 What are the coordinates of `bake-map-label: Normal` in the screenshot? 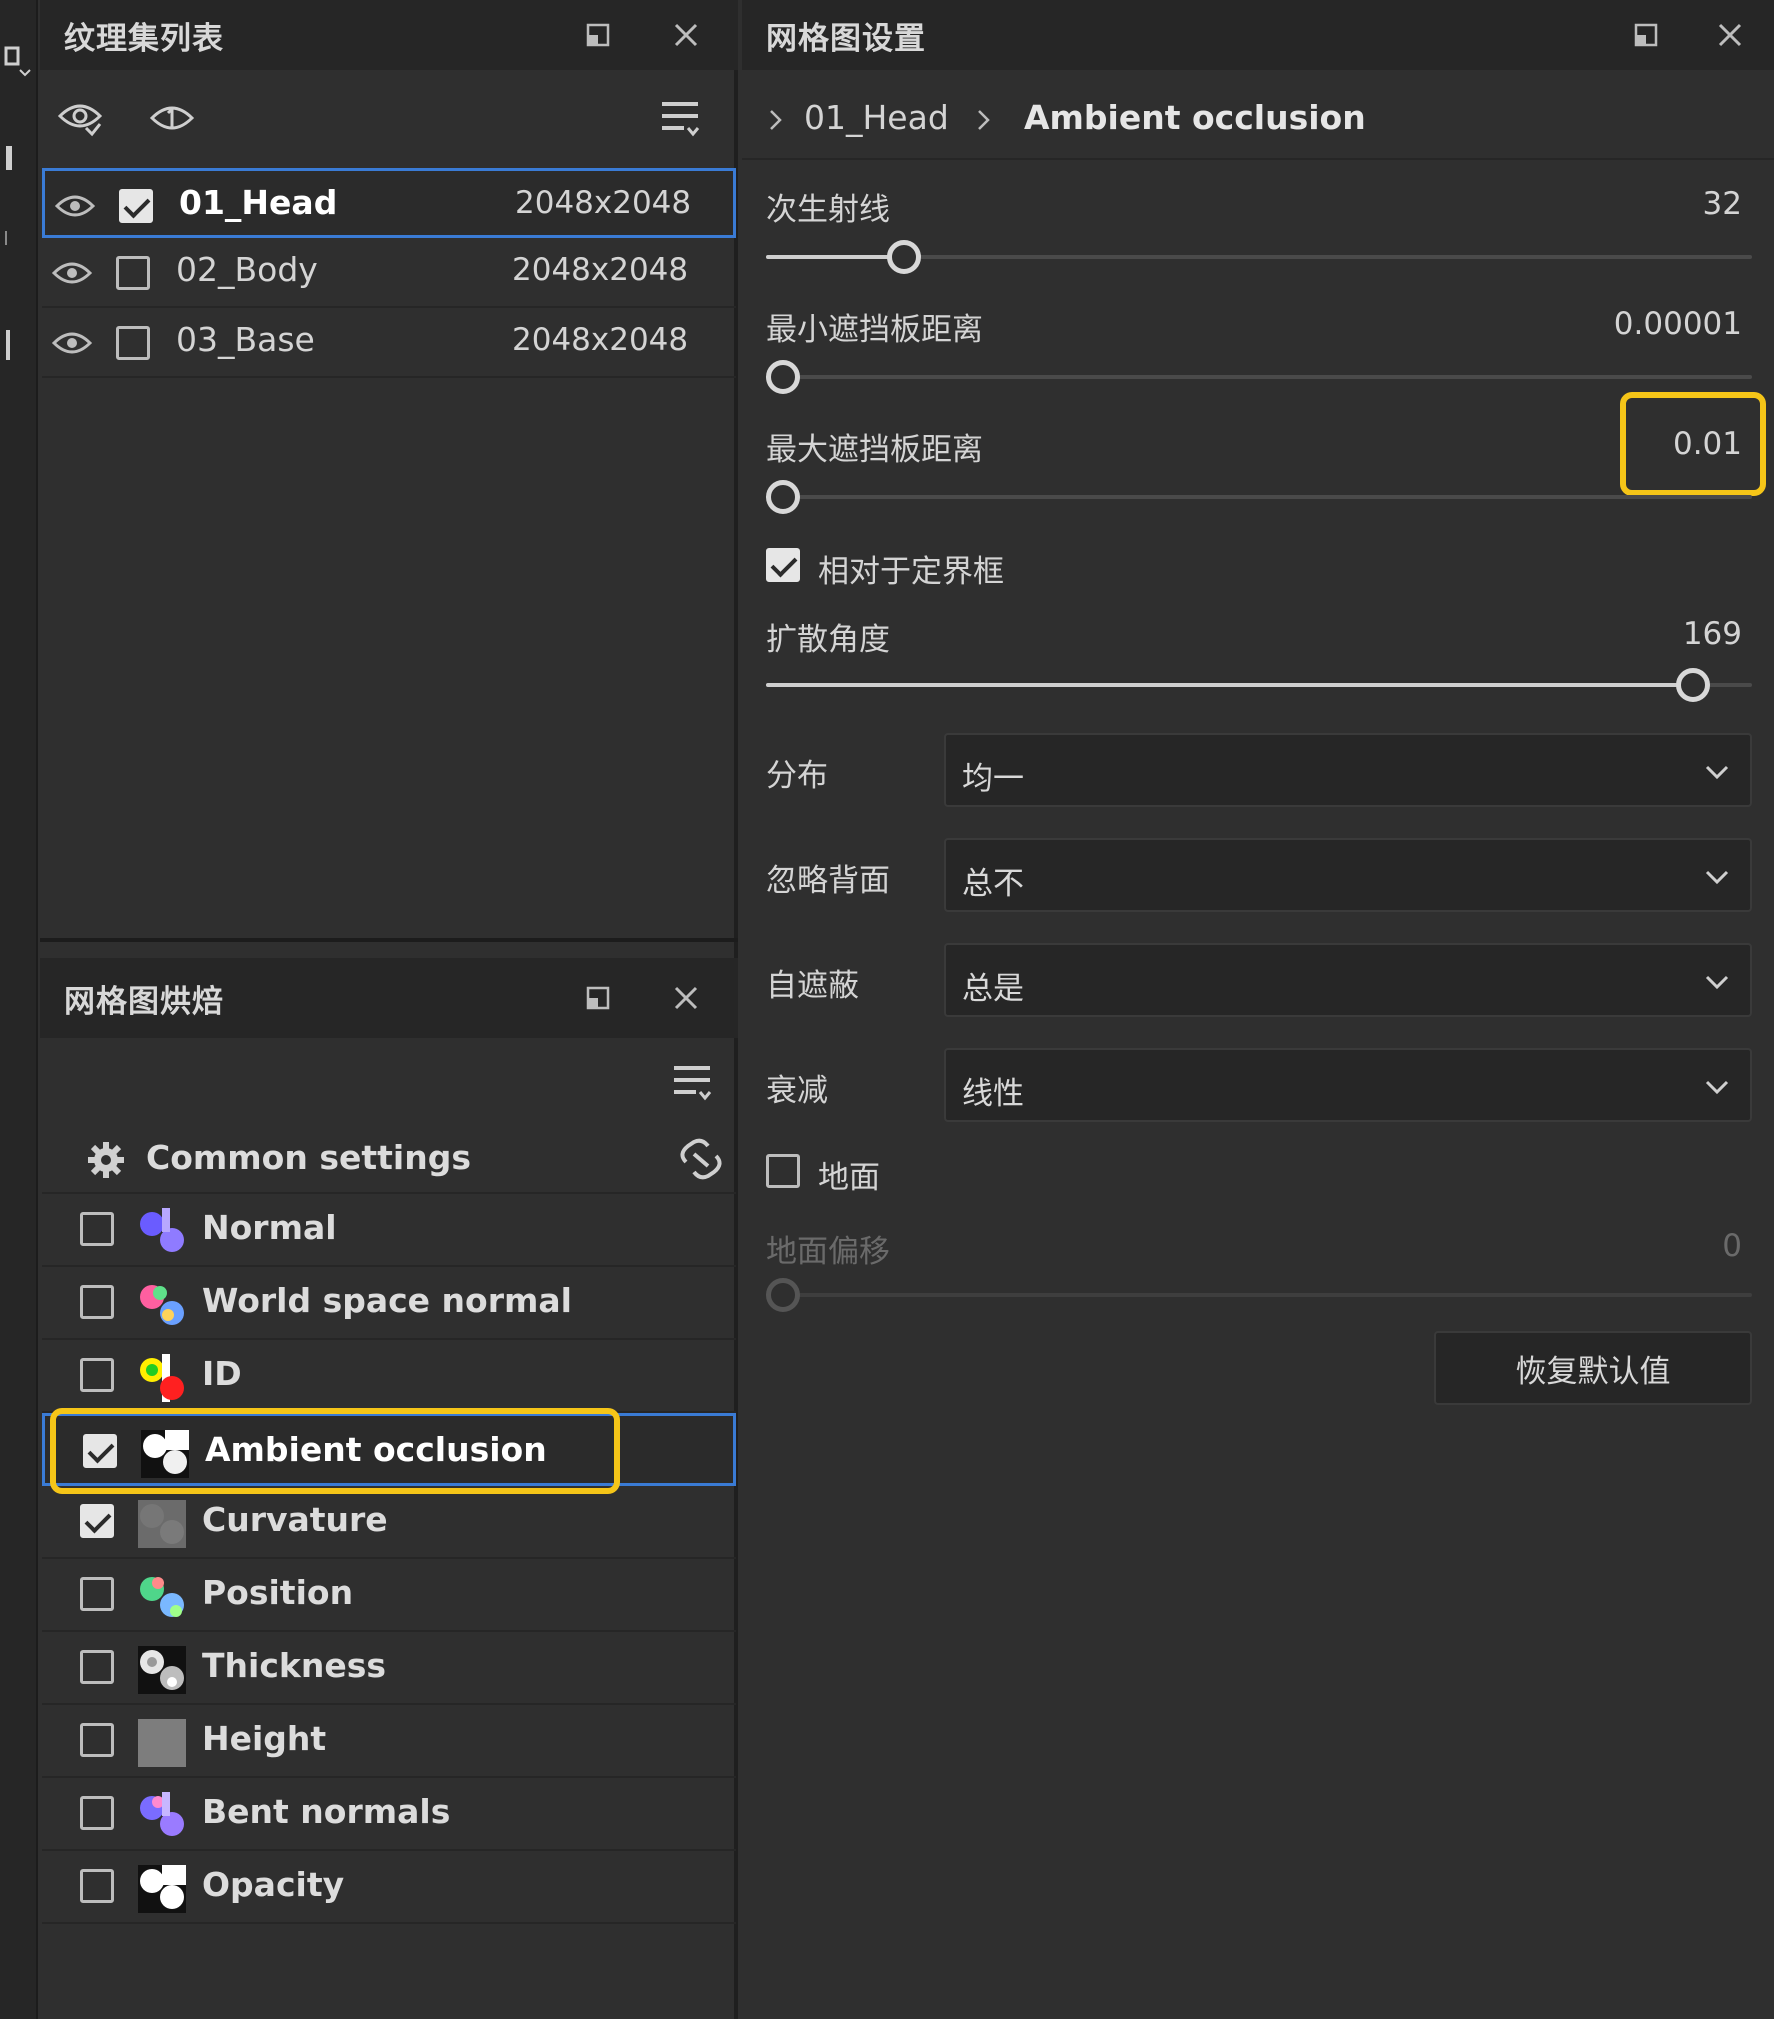 It's located at (269, 1227).